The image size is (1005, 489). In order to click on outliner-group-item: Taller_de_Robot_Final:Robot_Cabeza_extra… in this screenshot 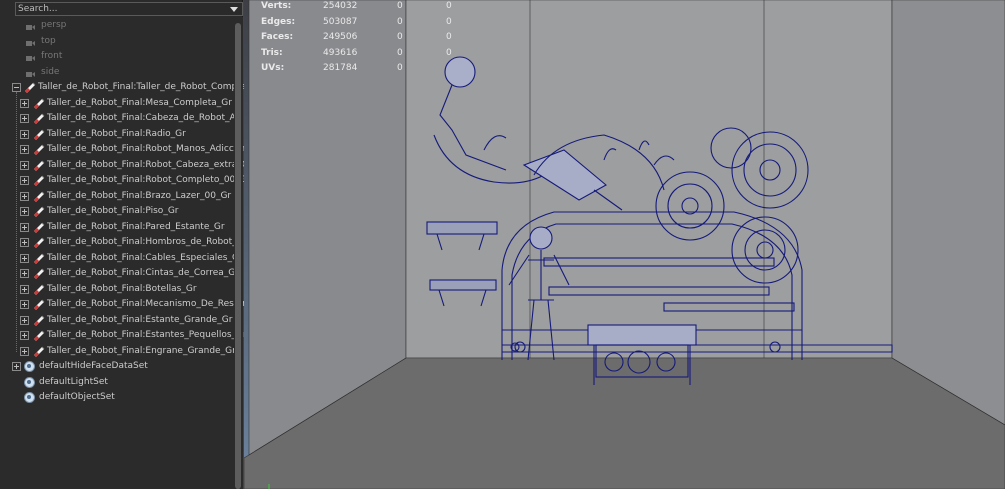, I will do `click(136, 165)`.